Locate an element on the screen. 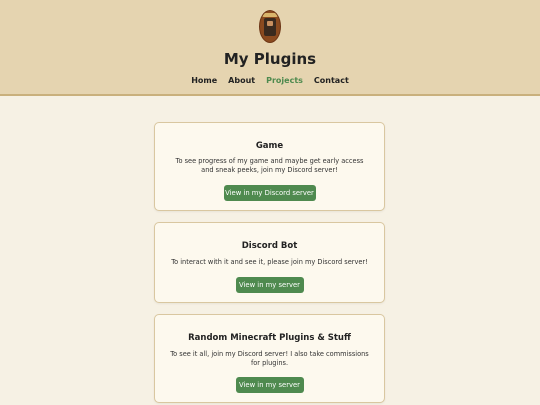  project-title: Discord Bot is located at coordinates (269, 246).